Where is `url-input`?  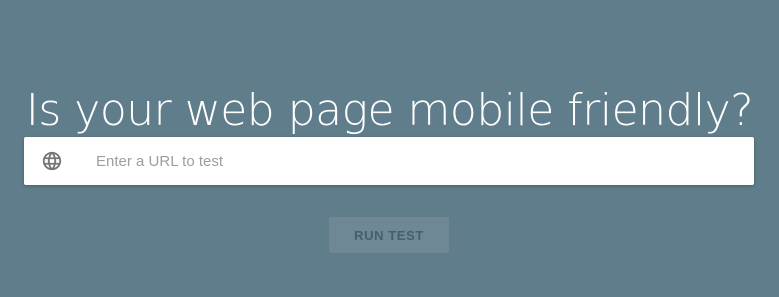 url-input is located at coordinates (416, 161).